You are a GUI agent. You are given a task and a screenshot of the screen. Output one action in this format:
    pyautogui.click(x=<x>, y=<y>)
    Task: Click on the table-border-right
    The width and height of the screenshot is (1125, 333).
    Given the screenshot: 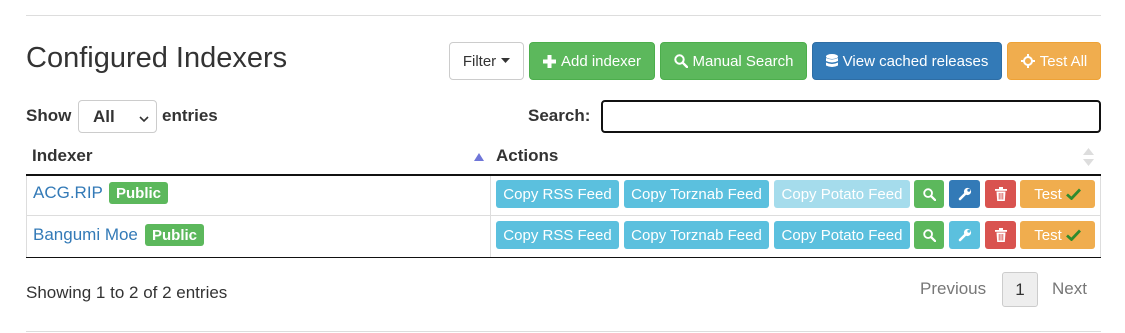 What is the action you would take?
    pyautogui.click(x=1100, y=216)
    